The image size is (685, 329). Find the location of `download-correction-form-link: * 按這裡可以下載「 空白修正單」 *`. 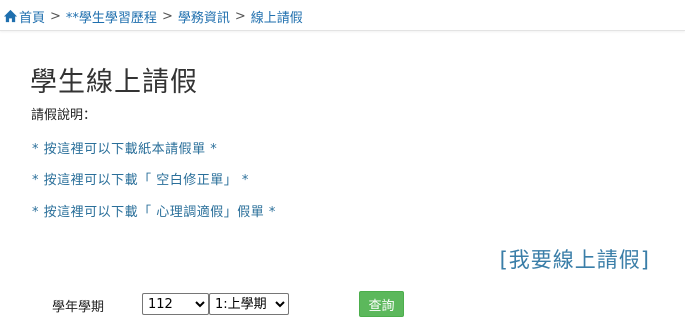

download-correction-form-link: * 按這裡可以下載「 空白修正單」 * is located at coordinates (140, 178).